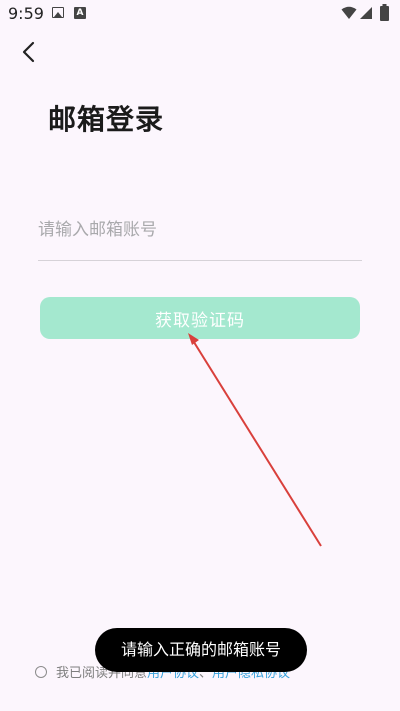 Image resolution: width=400 pixels, height=711 pixels. I want to click on agreement-checkbox, so click(41, 671).